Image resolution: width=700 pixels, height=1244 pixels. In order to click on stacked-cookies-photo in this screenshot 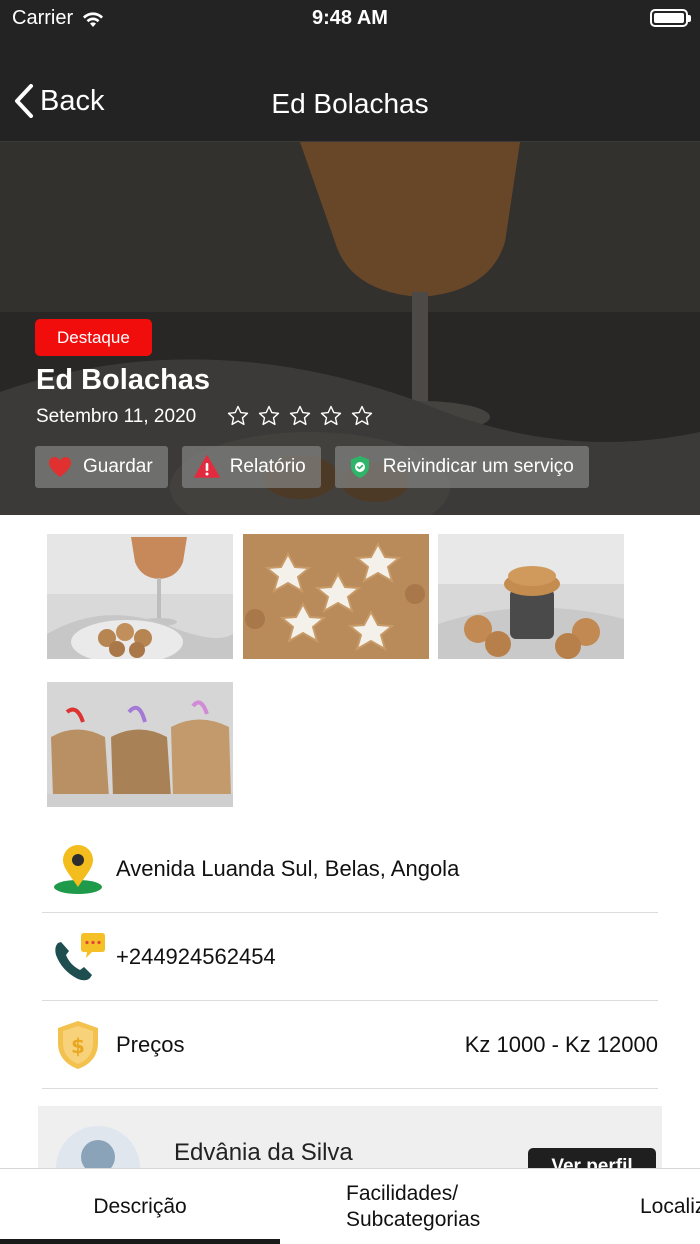, I will do `click(531, 596)`.